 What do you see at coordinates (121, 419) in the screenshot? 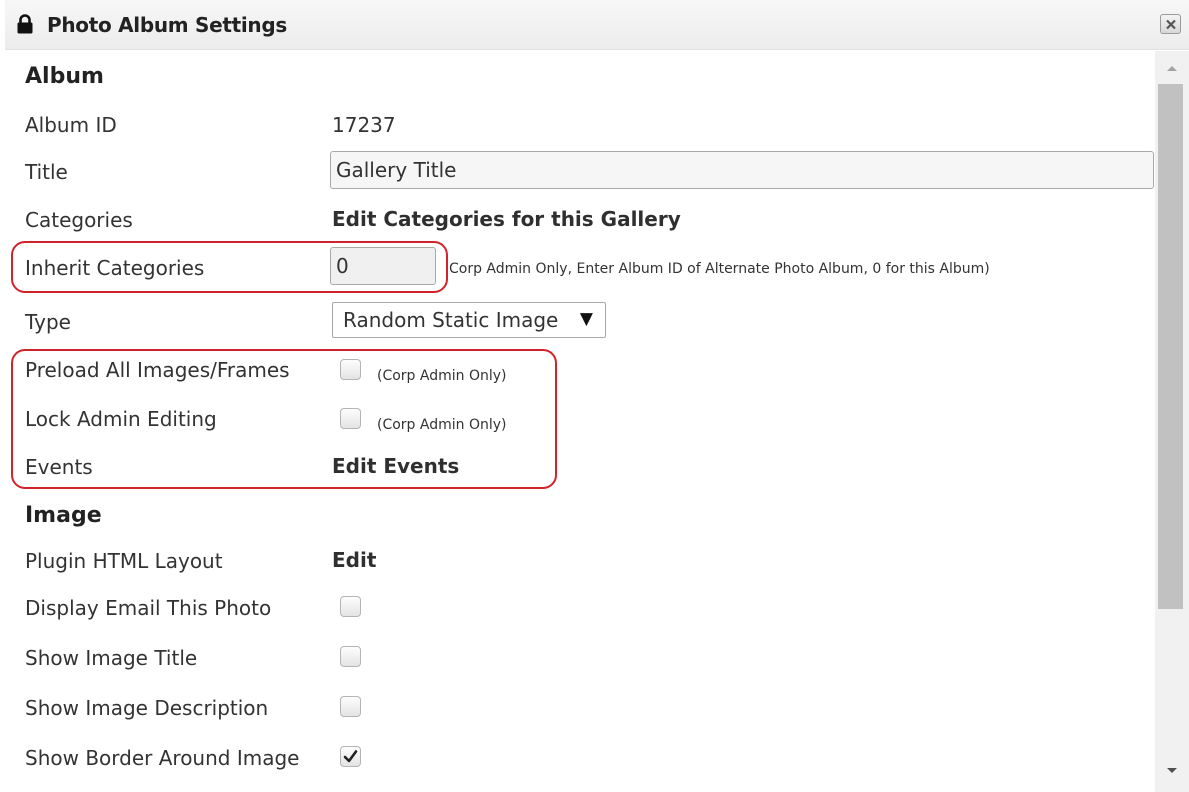
I see `lock-editing-label: Lock Admin Editing` at bounding box center [121, 419].